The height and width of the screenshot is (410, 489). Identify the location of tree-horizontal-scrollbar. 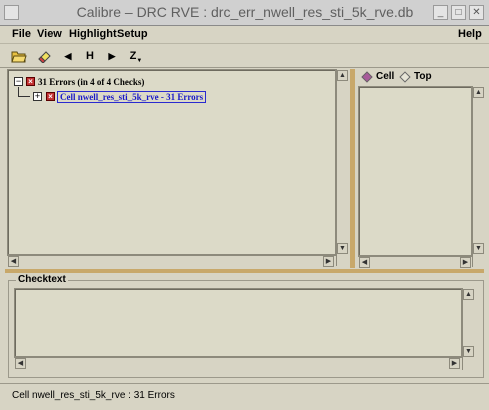
(171, 261).